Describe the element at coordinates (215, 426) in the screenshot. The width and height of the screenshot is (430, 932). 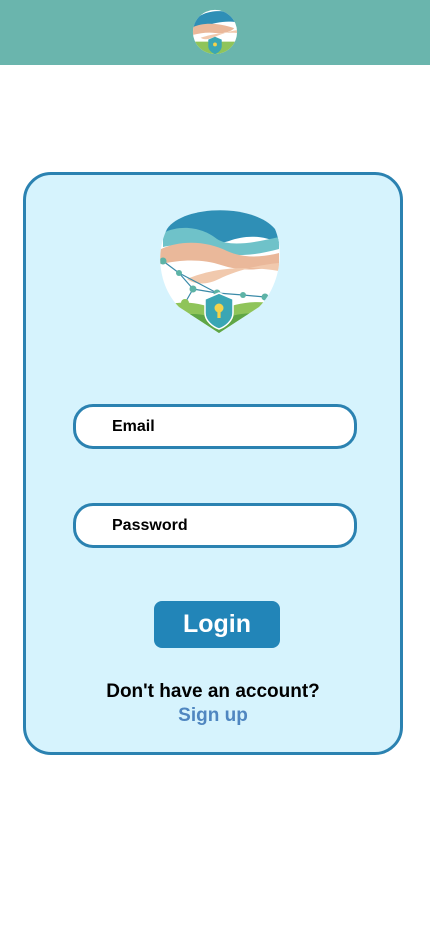
I see `email-field: Email` at that location.